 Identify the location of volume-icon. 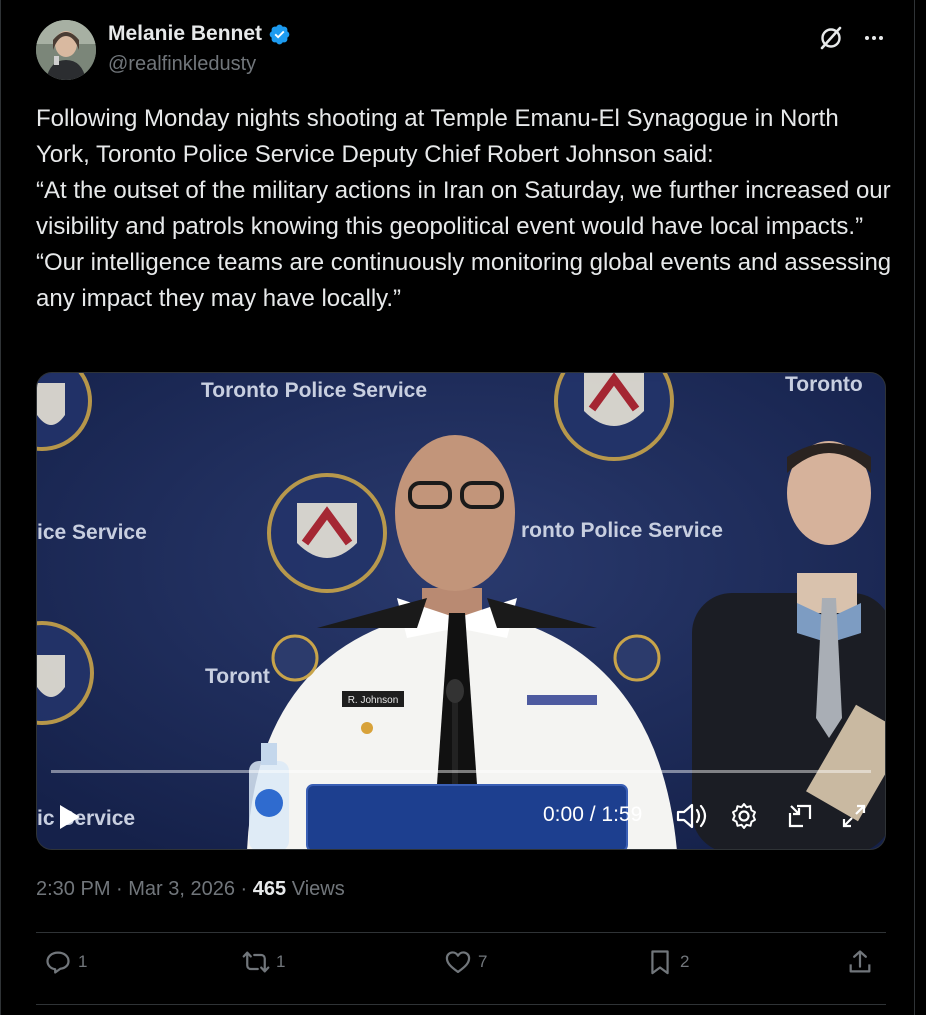
(691, 816).